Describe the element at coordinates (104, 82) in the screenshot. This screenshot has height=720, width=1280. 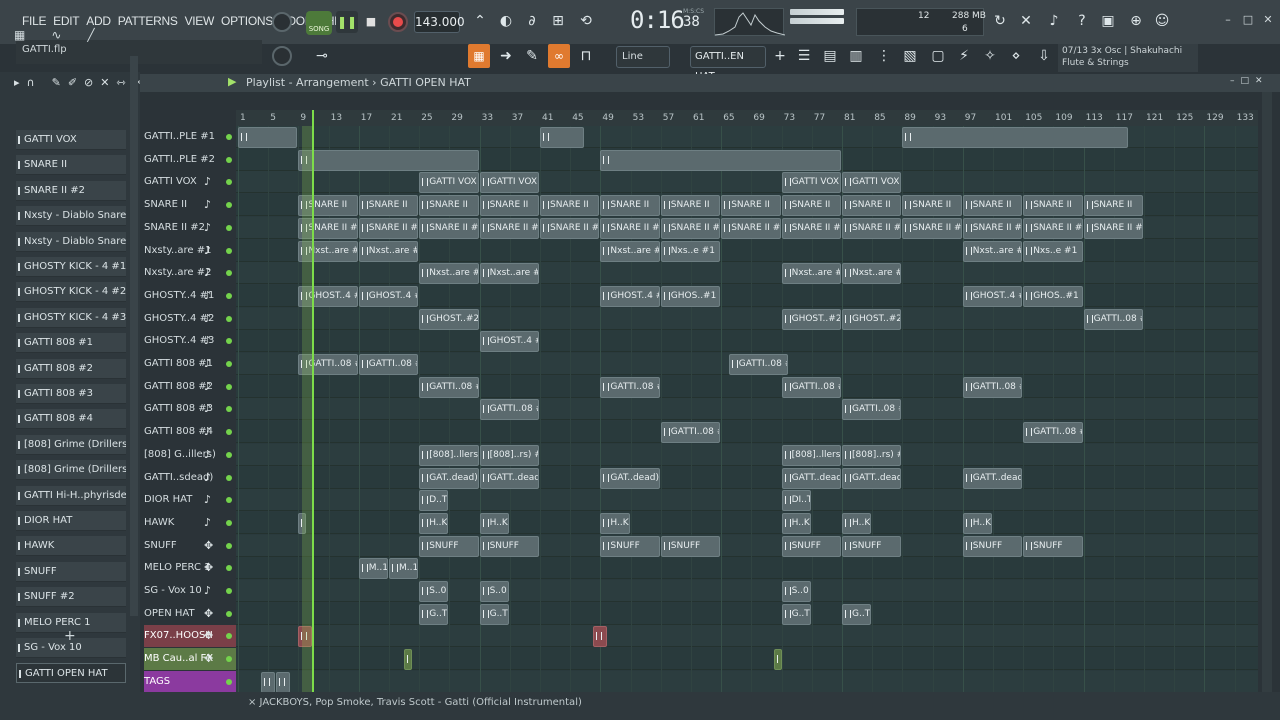
I see `mute-icon: ✕` at that location.